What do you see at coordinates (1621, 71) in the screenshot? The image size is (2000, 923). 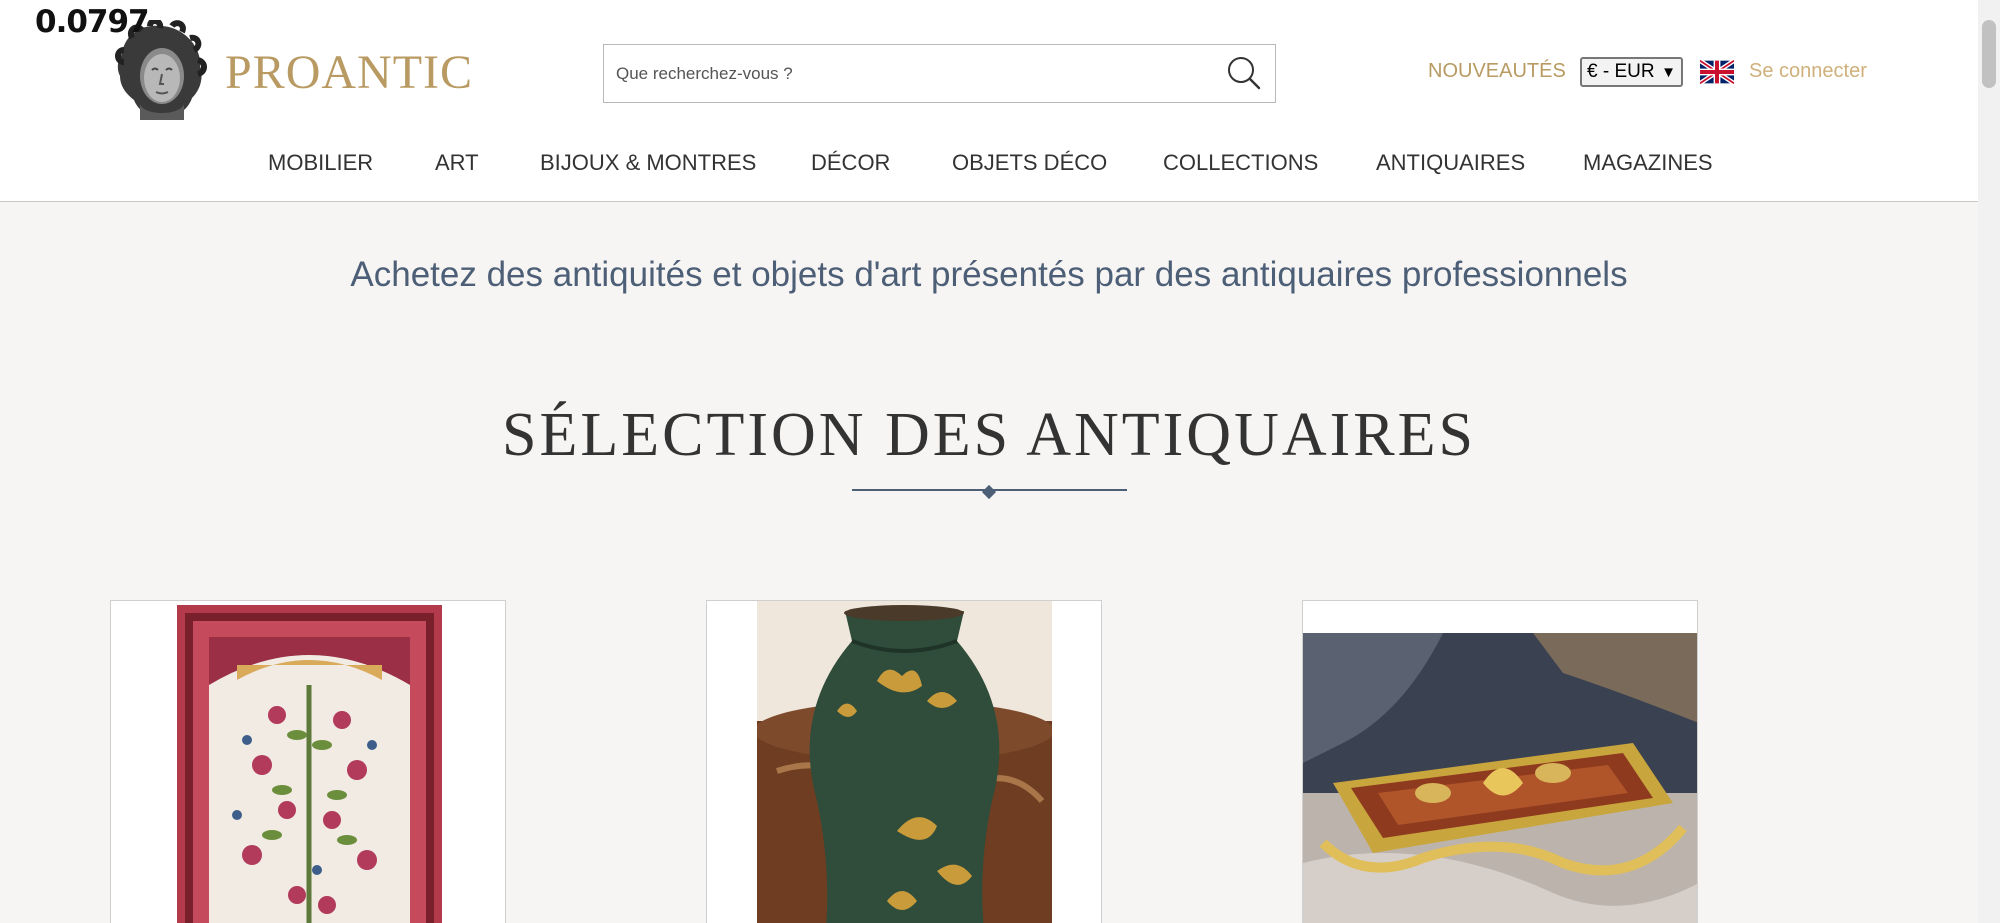 I see `currency-selected: € - EUR` at bounding box center [1621, 71].